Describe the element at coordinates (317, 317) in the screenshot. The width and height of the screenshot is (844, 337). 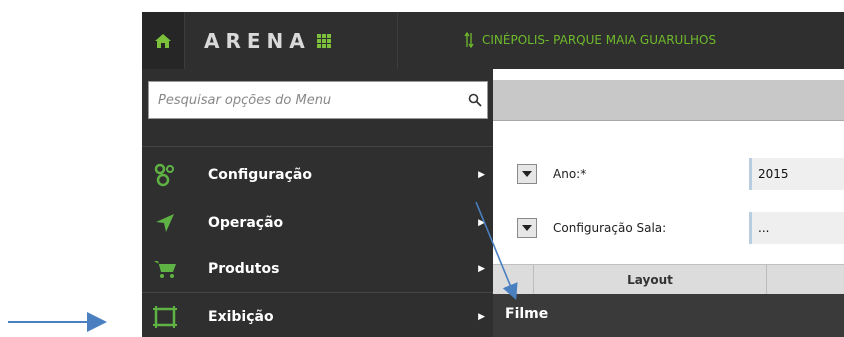
I see `sidebar-item-exibicao: Exibição ▶` at that location.